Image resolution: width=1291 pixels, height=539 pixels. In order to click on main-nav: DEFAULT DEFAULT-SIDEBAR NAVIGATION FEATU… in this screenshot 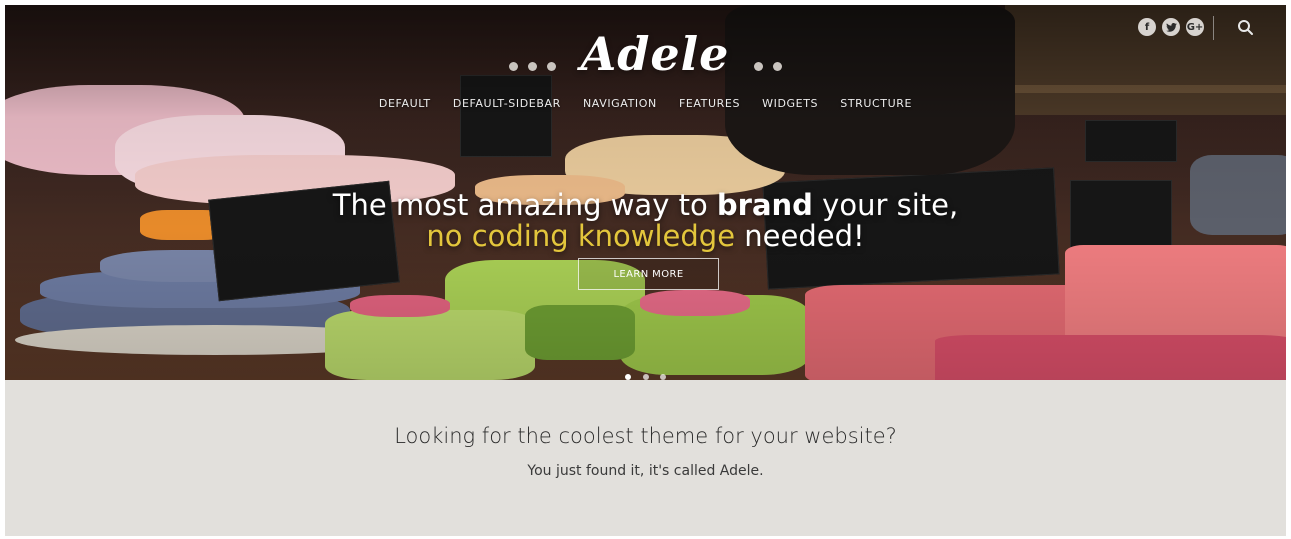, I will do `click(645, 103)`.